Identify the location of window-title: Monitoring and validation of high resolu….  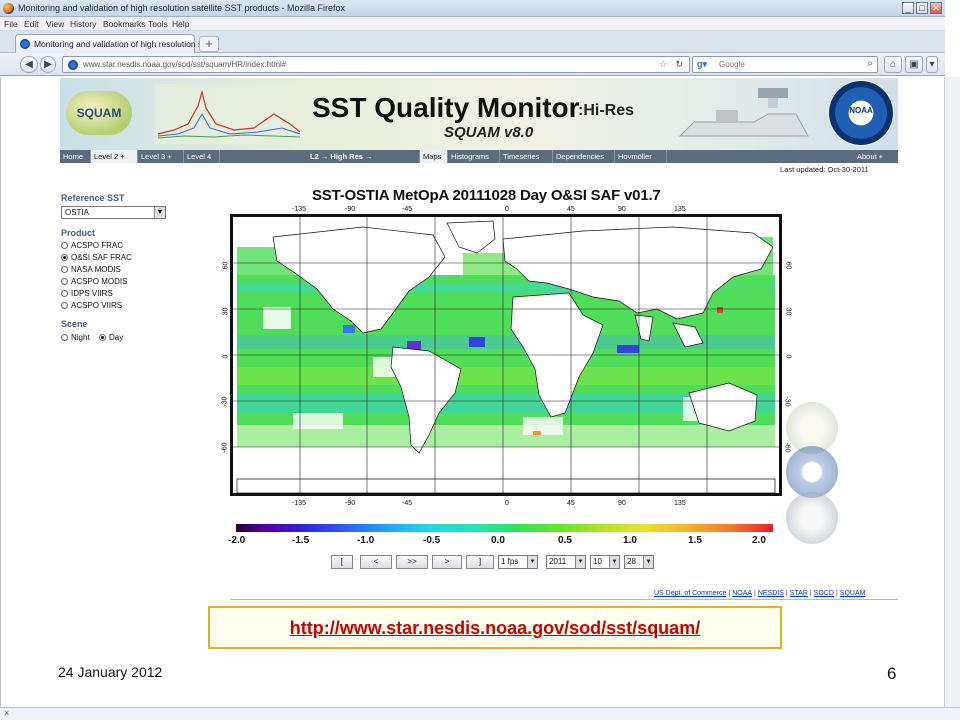
(181, 8).